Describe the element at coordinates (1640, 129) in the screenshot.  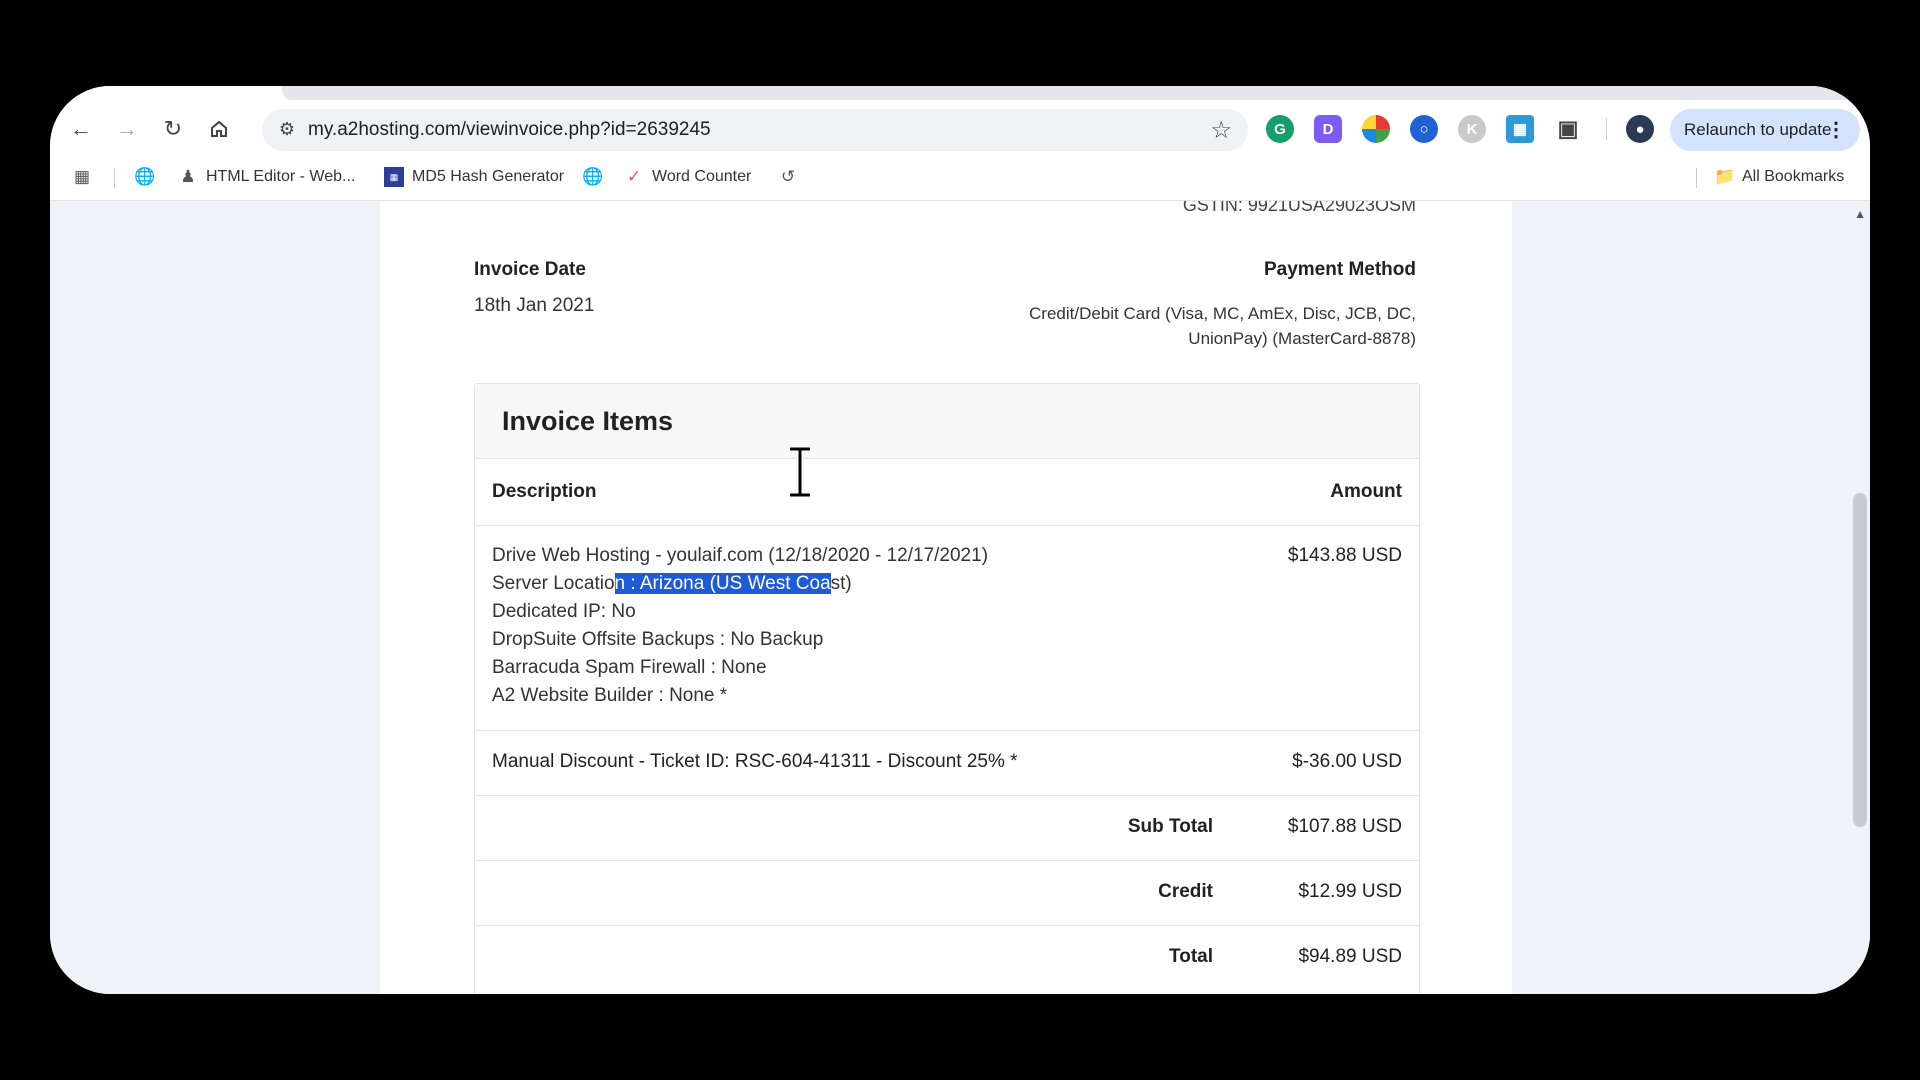
I see `avatar: ●` at that location.